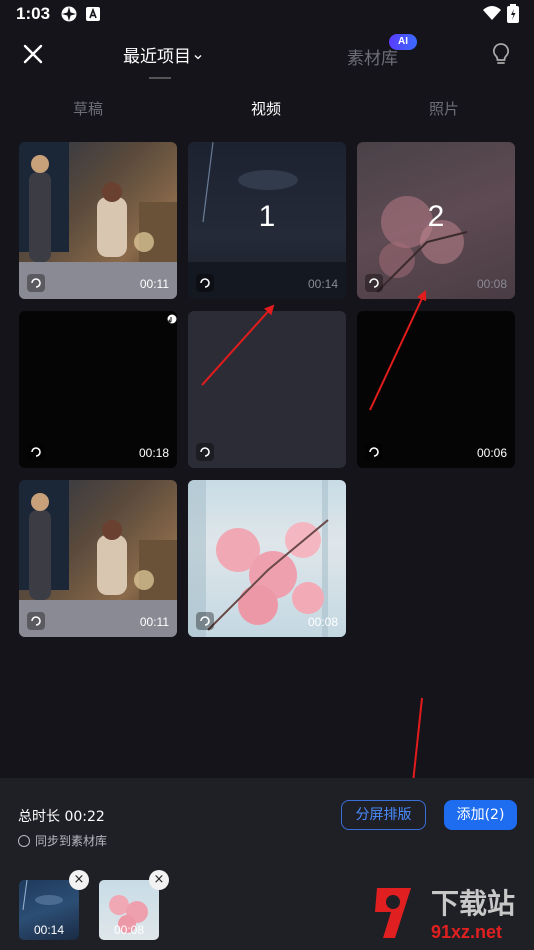 The image size is (534, 950). I want to click on site-watermark: 下载站 91xz.net, so click(447, 913).